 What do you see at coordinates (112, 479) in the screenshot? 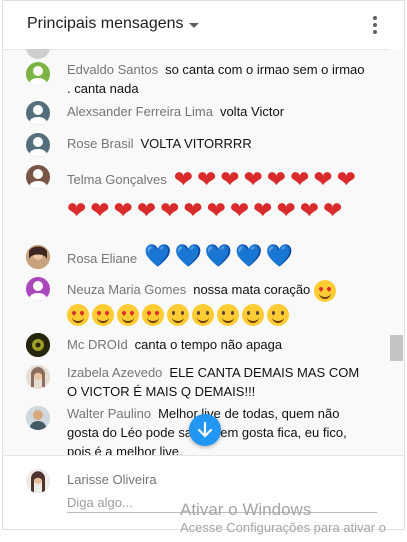
I see `current-user-name: Larisse Oliveira` at bounding box center [112, 479].